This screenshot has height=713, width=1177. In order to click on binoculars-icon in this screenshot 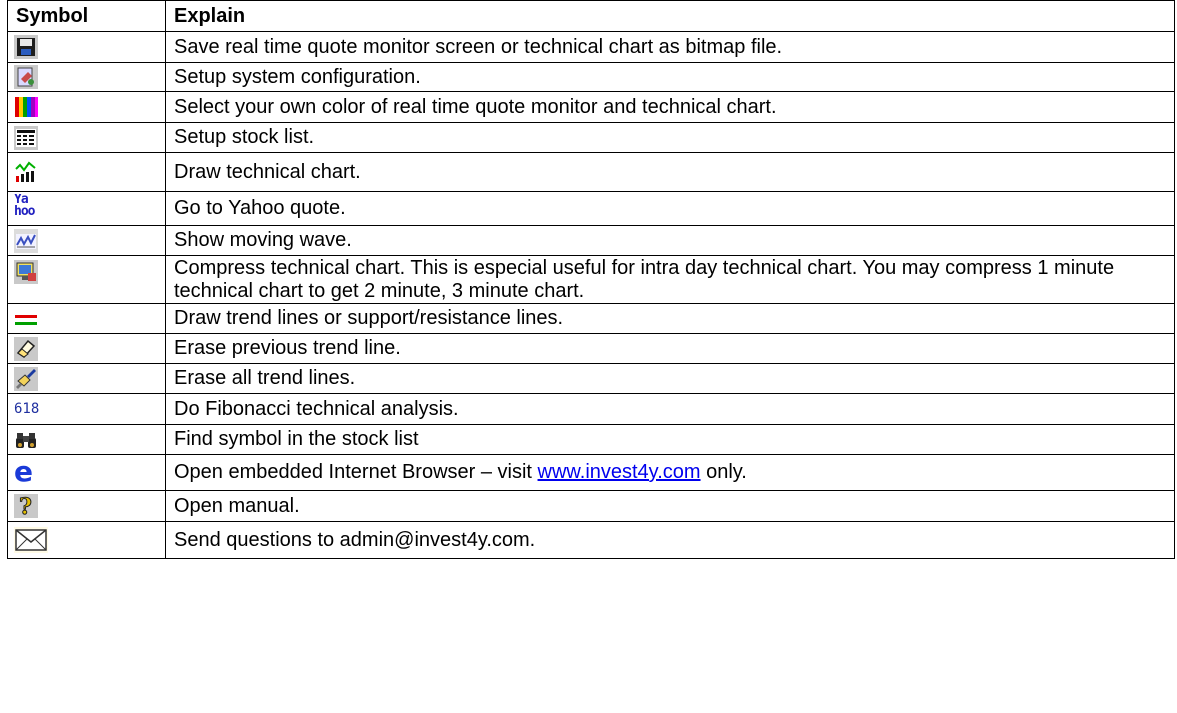, I will do `click(26, 440)`.